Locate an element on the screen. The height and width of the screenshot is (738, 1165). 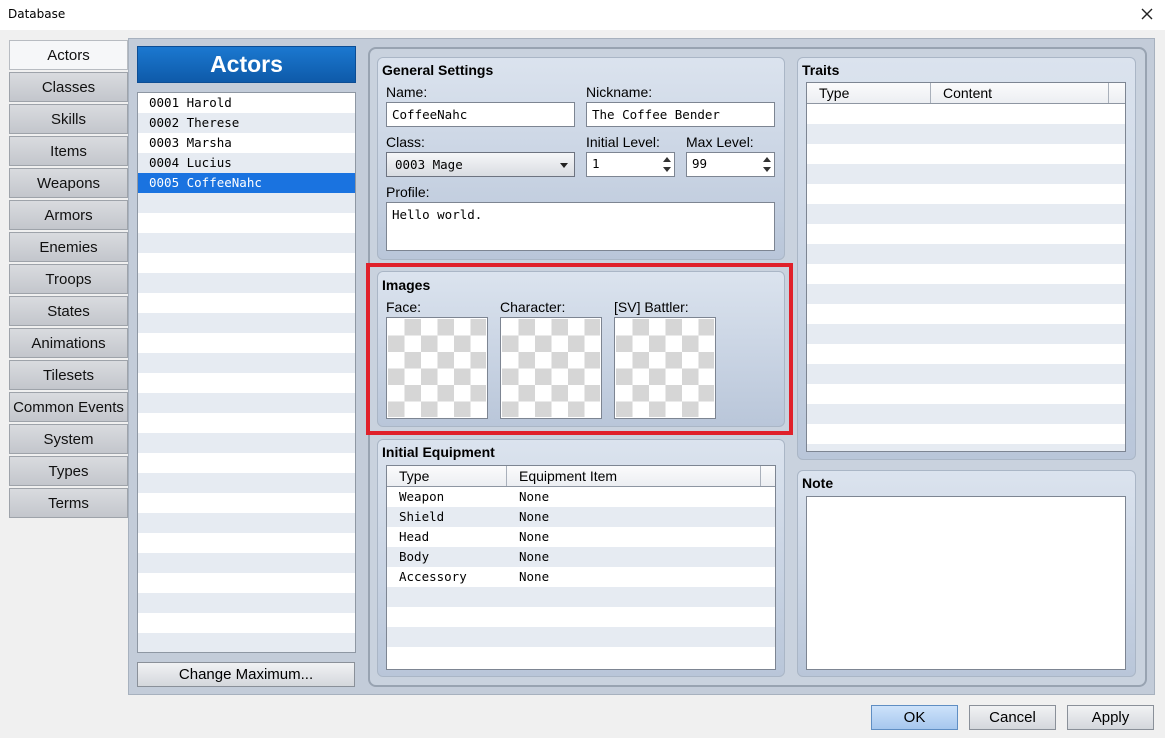
tab-terms: Terms is located at coordinates (68, 503).